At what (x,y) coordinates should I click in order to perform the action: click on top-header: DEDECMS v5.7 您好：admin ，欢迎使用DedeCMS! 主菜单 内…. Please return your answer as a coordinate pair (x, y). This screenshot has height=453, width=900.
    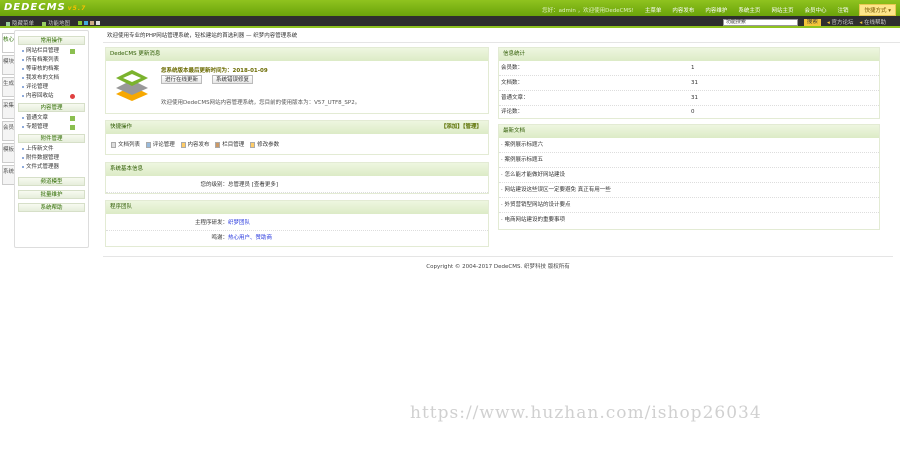
    Looking at the image, I should click on (450, 8).